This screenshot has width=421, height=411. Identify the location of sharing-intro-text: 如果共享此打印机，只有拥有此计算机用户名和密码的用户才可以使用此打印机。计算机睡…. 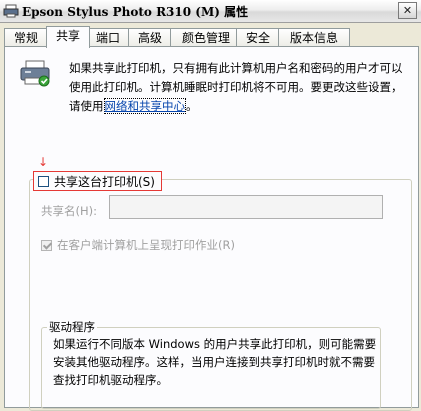
(239, 87).